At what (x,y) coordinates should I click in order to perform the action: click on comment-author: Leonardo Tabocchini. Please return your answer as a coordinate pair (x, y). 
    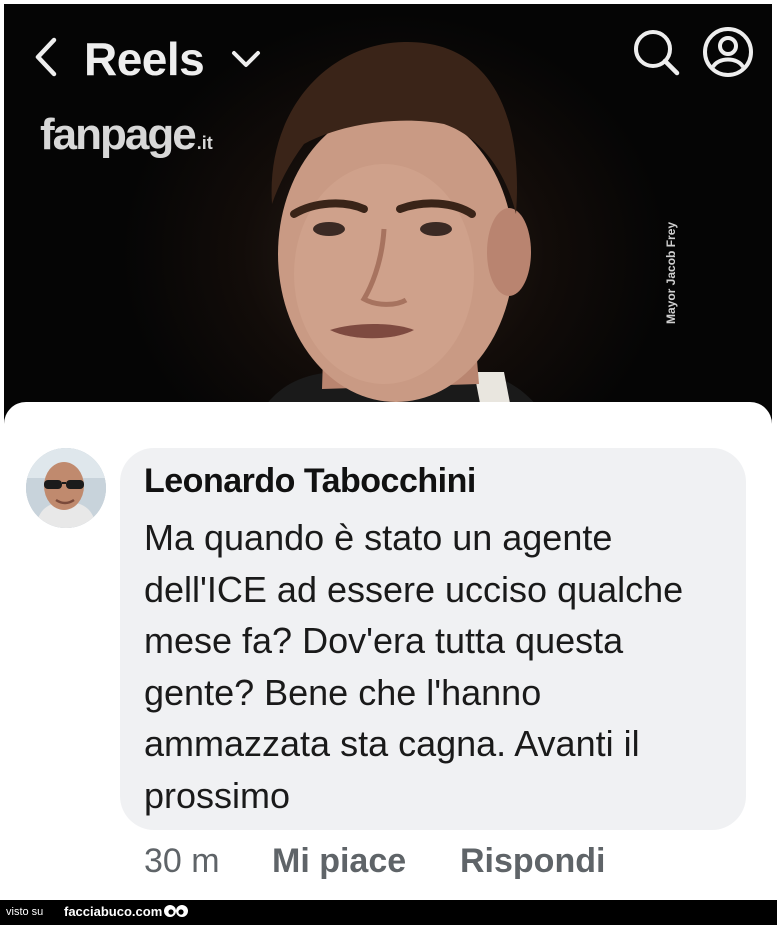
    Looking at the image, I should click on (310, 481).